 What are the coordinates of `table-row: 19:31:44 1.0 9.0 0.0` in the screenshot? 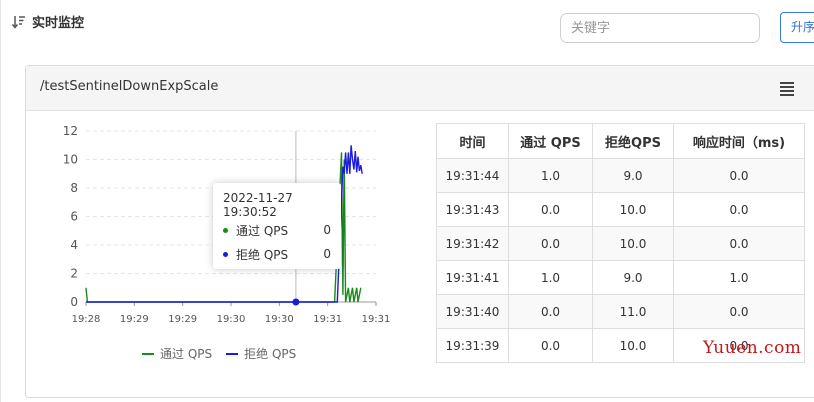 It's located at (620, 175).